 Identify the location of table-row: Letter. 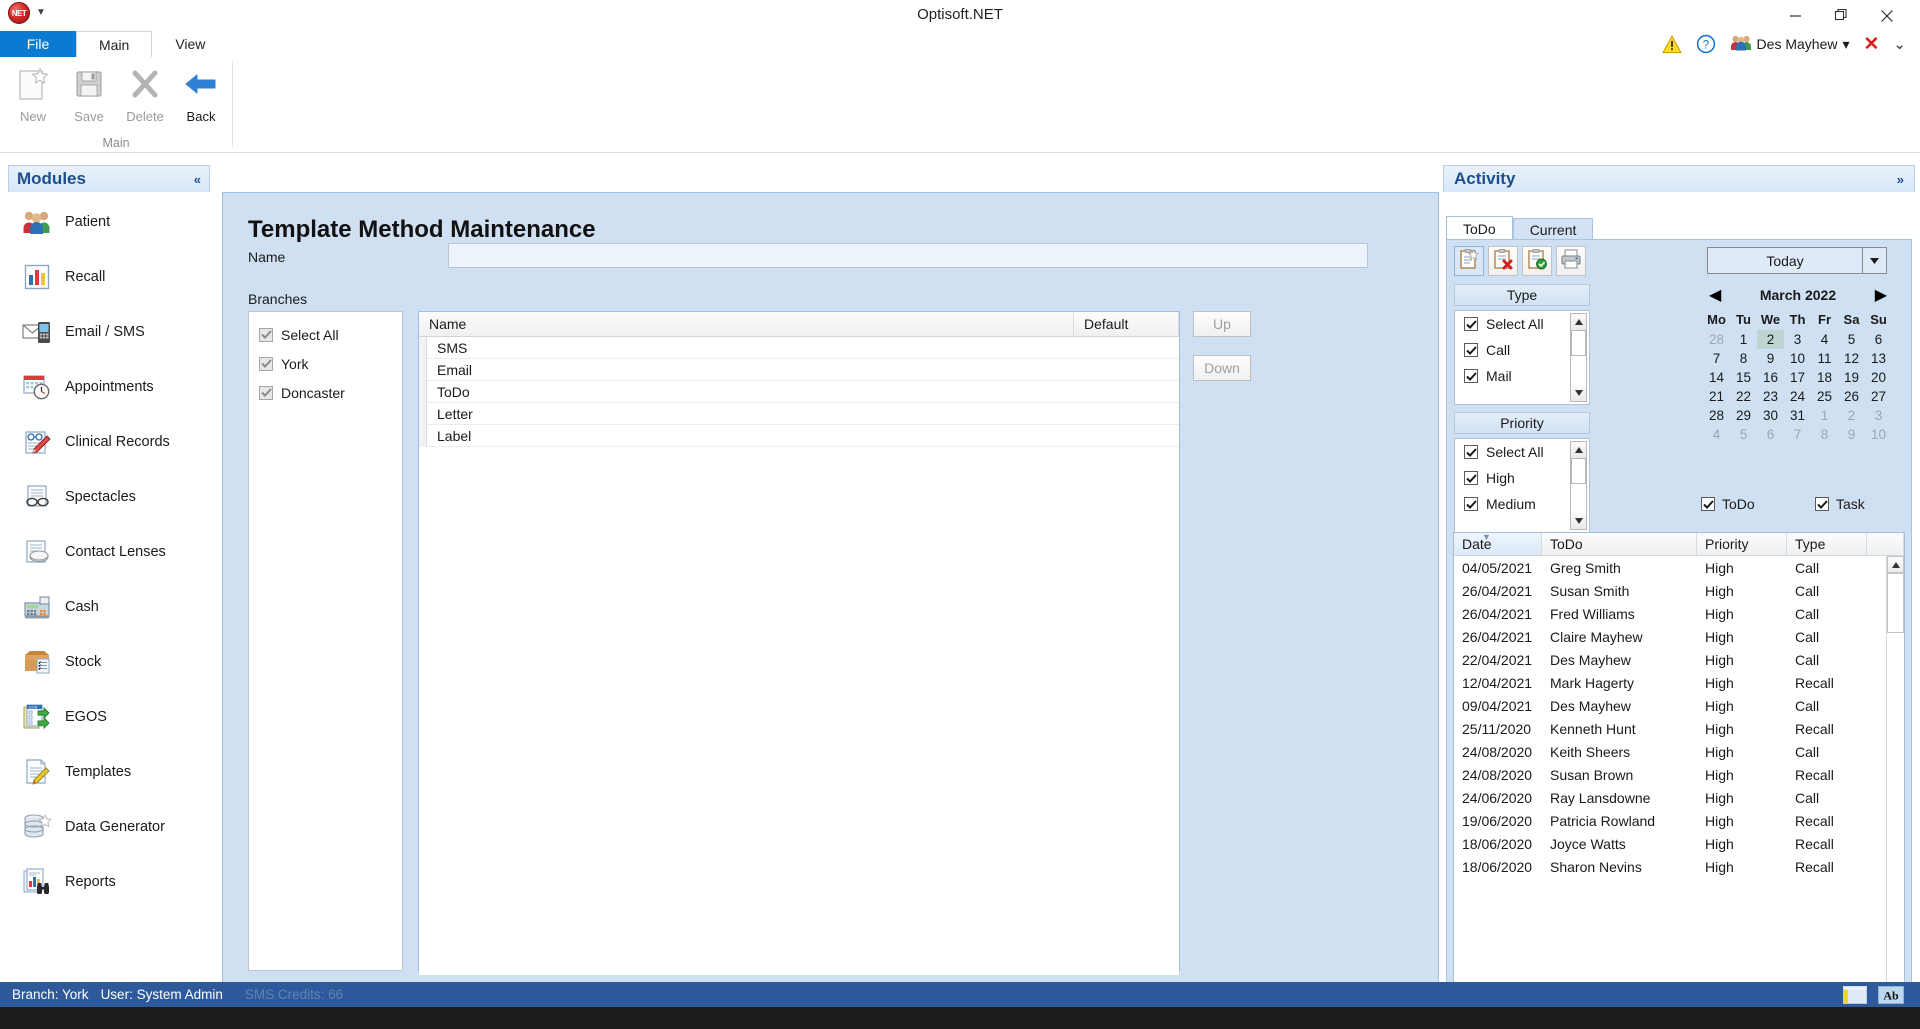
(799, 413).